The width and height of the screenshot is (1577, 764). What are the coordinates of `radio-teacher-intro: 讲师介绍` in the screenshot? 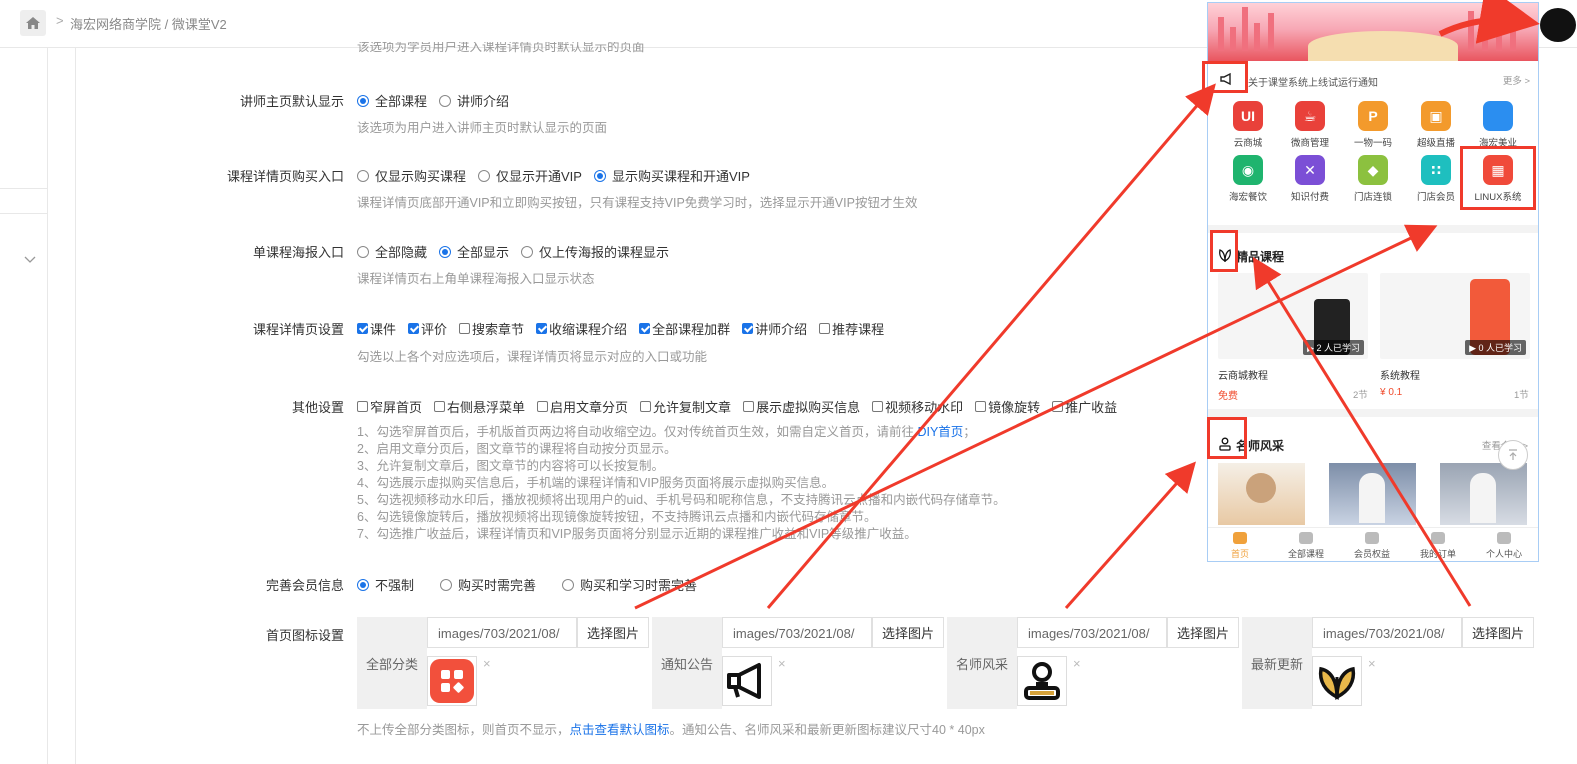 It's located at (474, 100).